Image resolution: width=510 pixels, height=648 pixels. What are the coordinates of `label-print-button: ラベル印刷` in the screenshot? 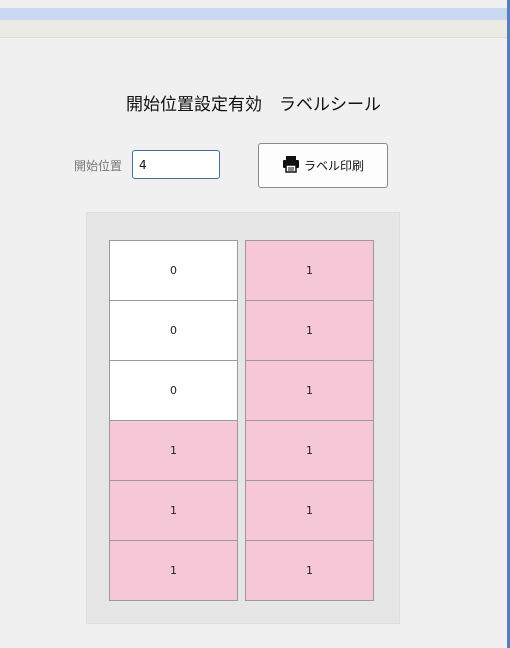 It's located at (323, 165).